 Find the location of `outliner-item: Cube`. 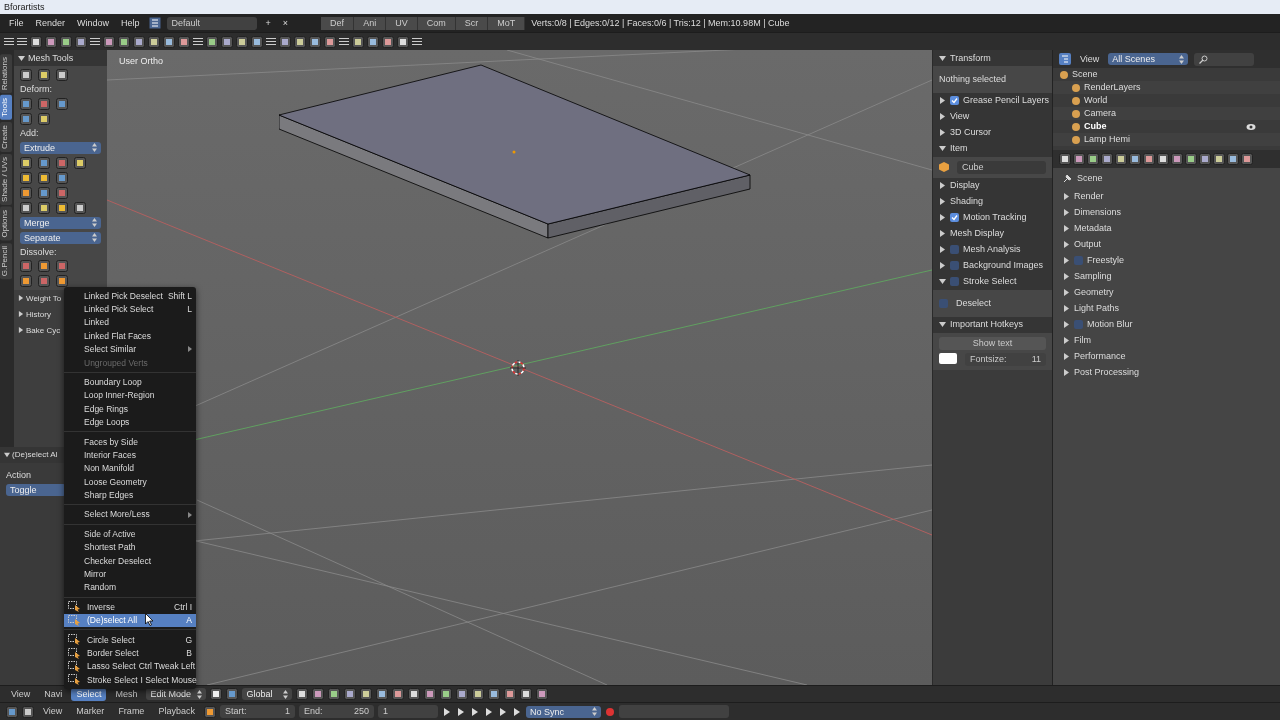

outliner-item: Cube is located at coordinates (1095, 126).